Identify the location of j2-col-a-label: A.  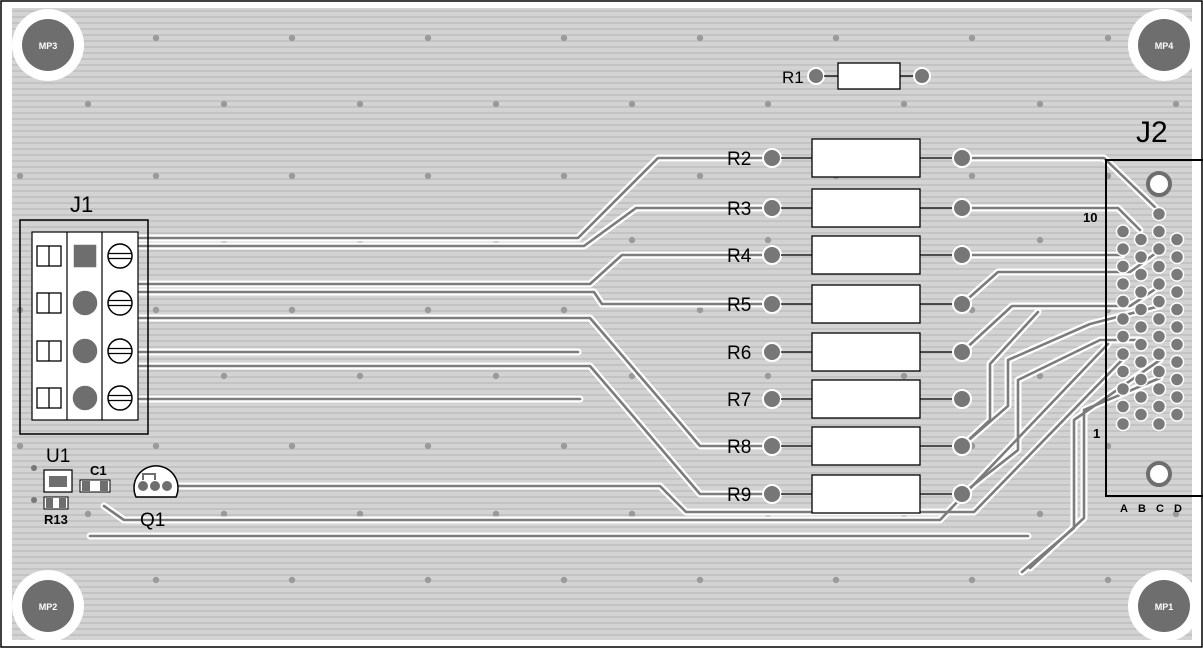
(1124, 509).